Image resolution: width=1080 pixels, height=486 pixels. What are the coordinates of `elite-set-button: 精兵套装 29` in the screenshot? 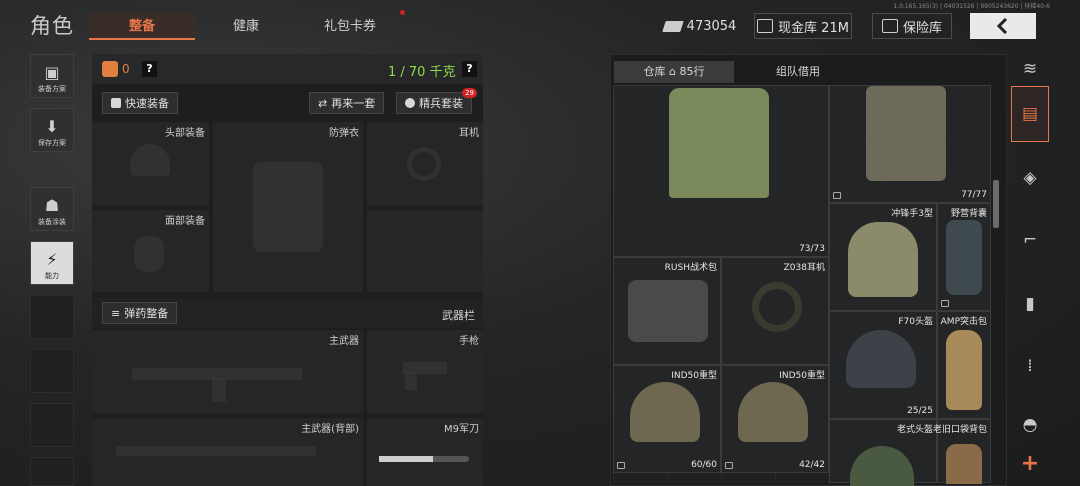 It's located at (436, 101).